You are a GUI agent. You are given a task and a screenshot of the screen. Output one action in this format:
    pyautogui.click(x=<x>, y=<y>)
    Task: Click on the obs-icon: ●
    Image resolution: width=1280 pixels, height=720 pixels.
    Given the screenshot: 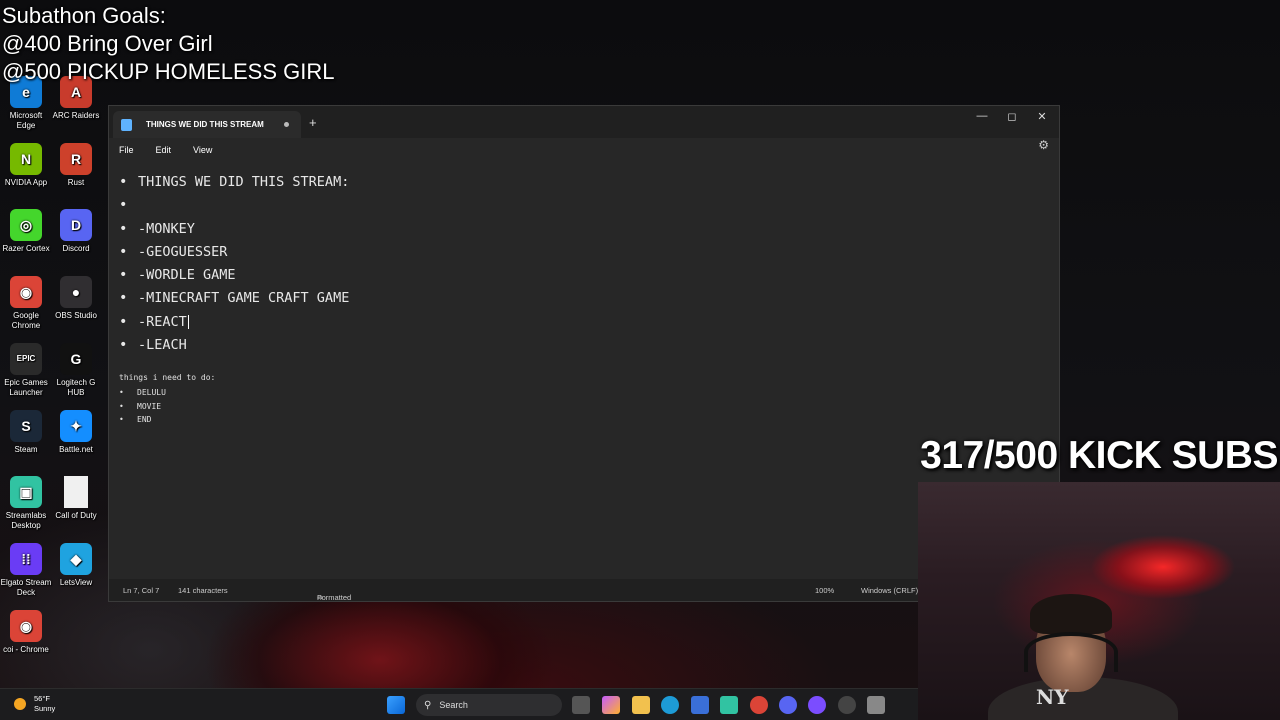 What is the action you would take?
    pyautogui.click(x=76, y=292)
    